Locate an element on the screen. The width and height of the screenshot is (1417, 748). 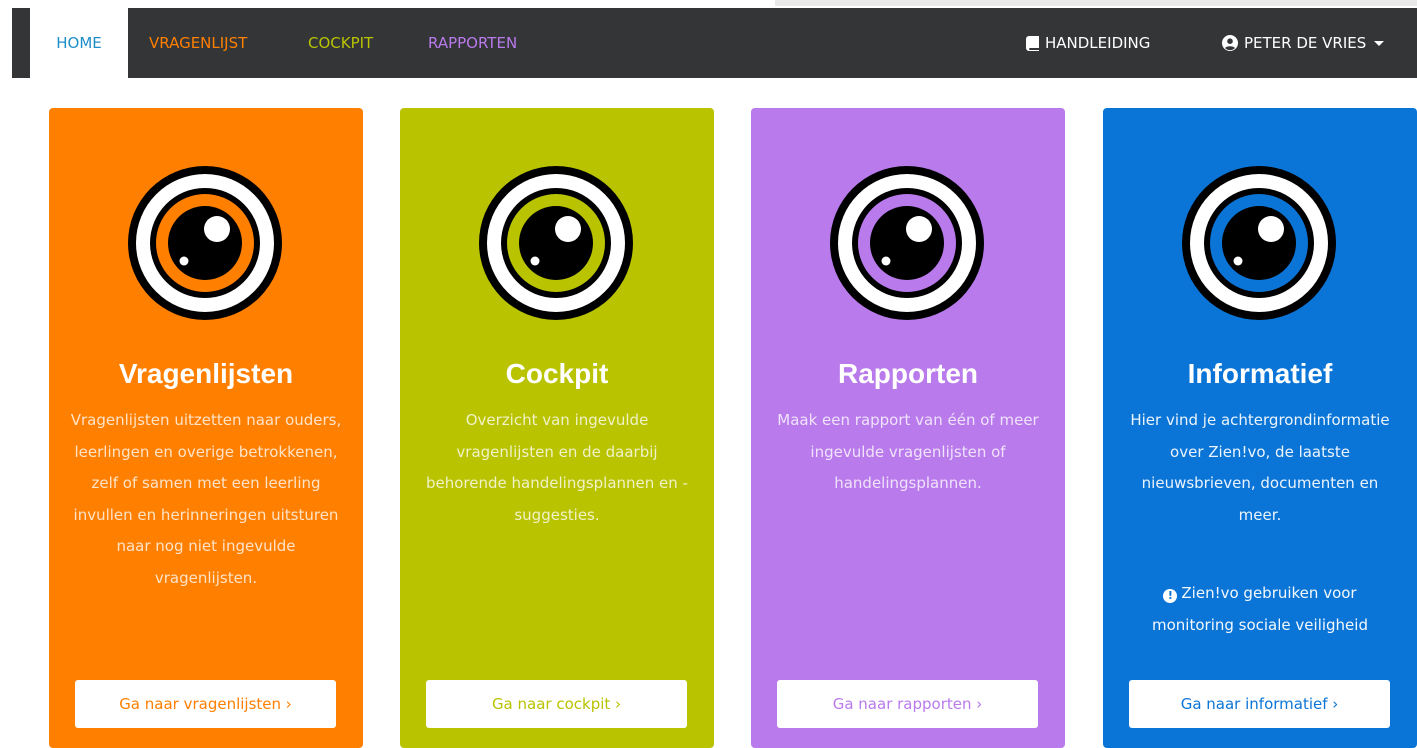
goto-informatief-button: Ga naar informatief › is located at coordinates (1259, 704).